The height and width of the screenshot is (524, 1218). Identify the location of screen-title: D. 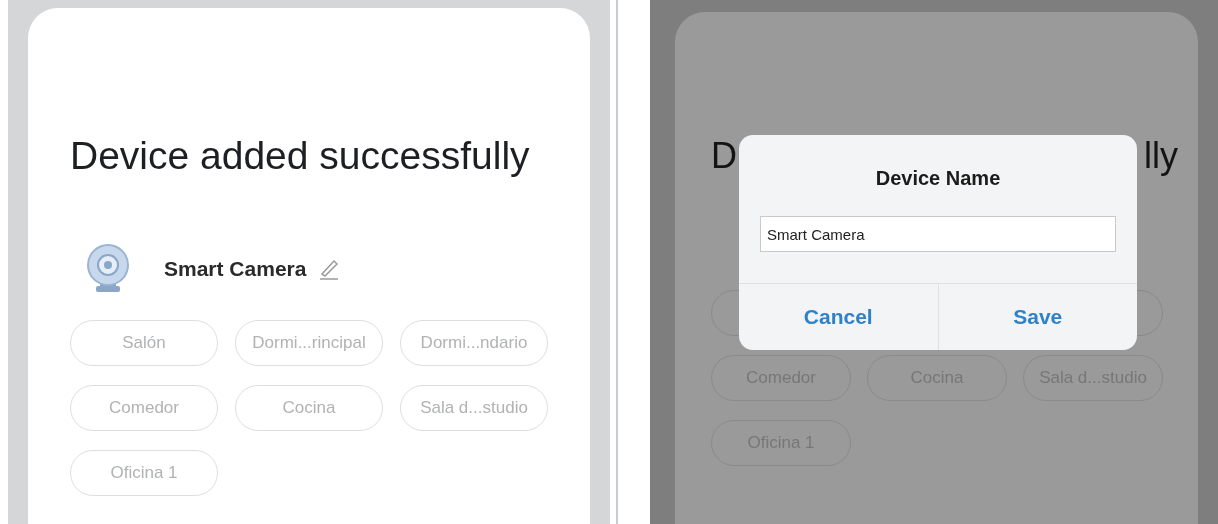
(724, 156).